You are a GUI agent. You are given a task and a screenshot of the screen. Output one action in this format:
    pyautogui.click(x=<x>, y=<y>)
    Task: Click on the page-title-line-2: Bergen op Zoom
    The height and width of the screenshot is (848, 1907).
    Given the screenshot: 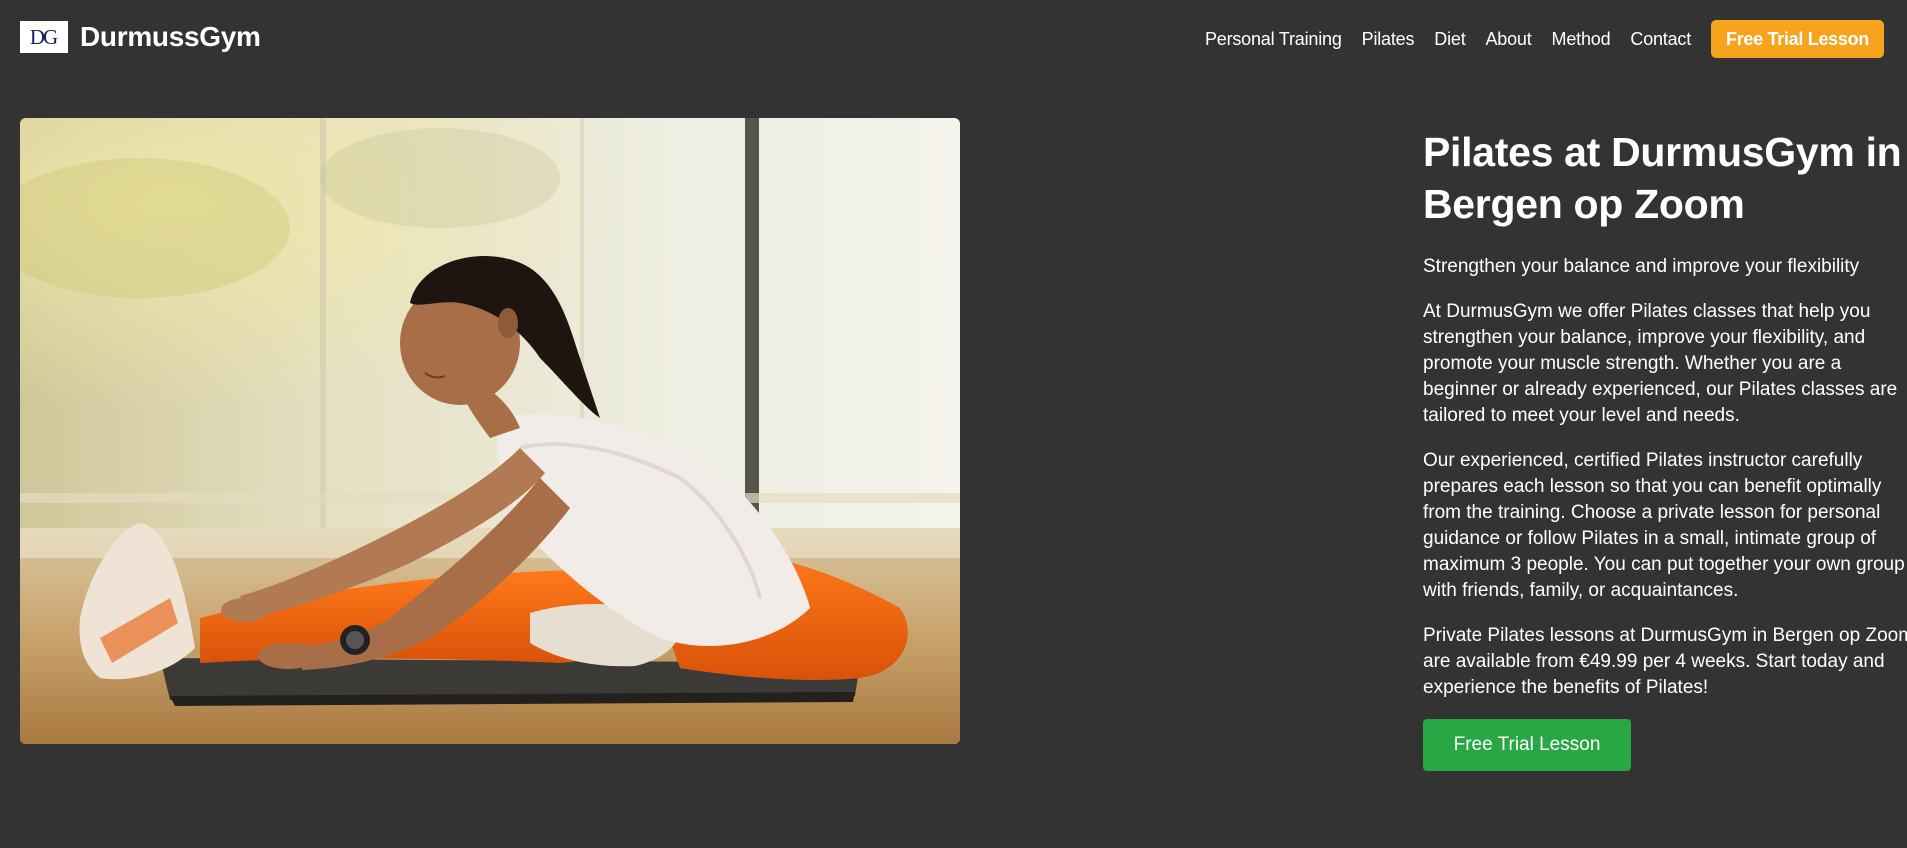 What is the action you would take?
    pyautogui.click(x=1584, y=204)
    